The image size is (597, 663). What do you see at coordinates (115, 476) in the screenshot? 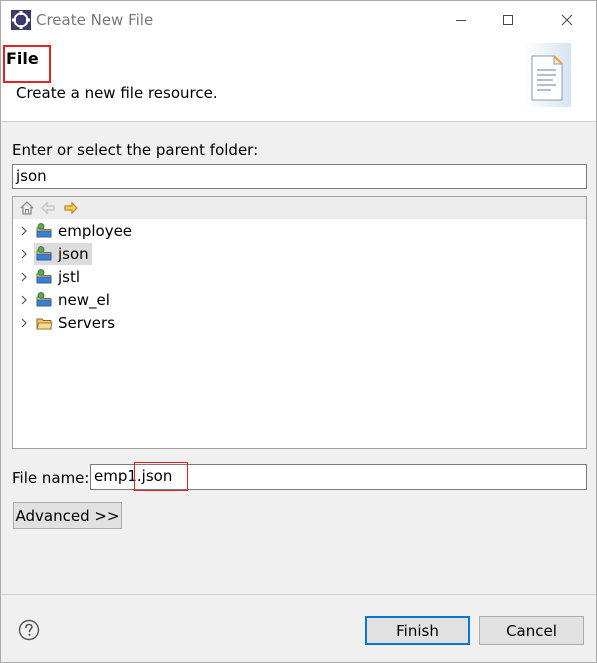
I see `file-name-base: emp1` at bounding box center [115, 476].